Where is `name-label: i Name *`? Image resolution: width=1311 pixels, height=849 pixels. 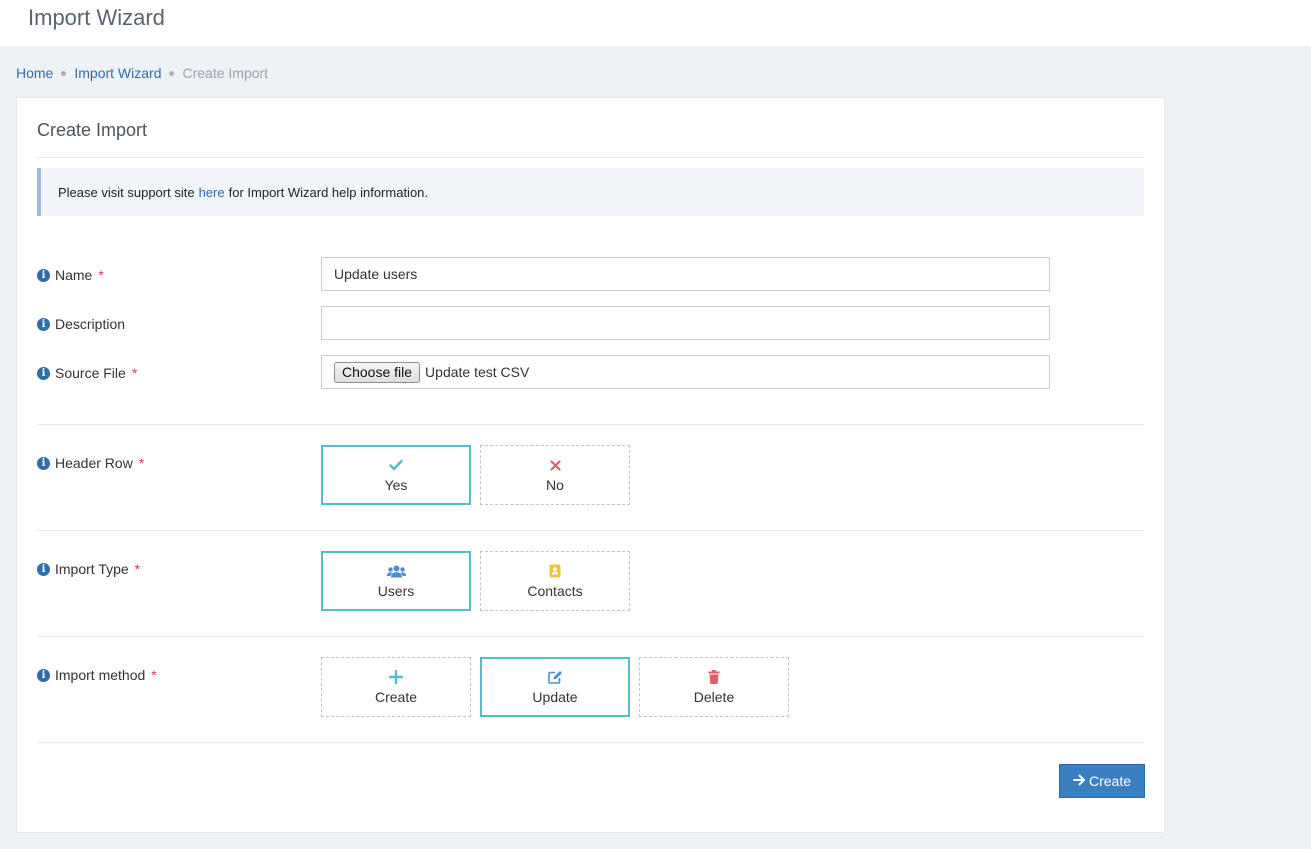 name-label: i Name * is located at coordinates (70, 275).